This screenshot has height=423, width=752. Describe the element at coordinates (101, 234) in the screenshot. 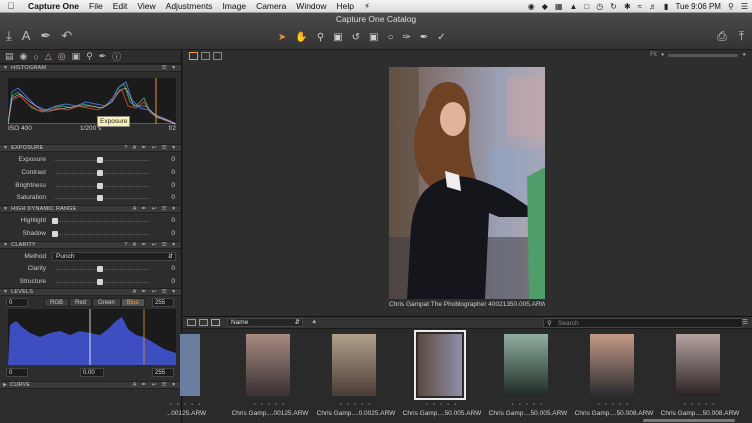

I see `shadow-slider` at that location.